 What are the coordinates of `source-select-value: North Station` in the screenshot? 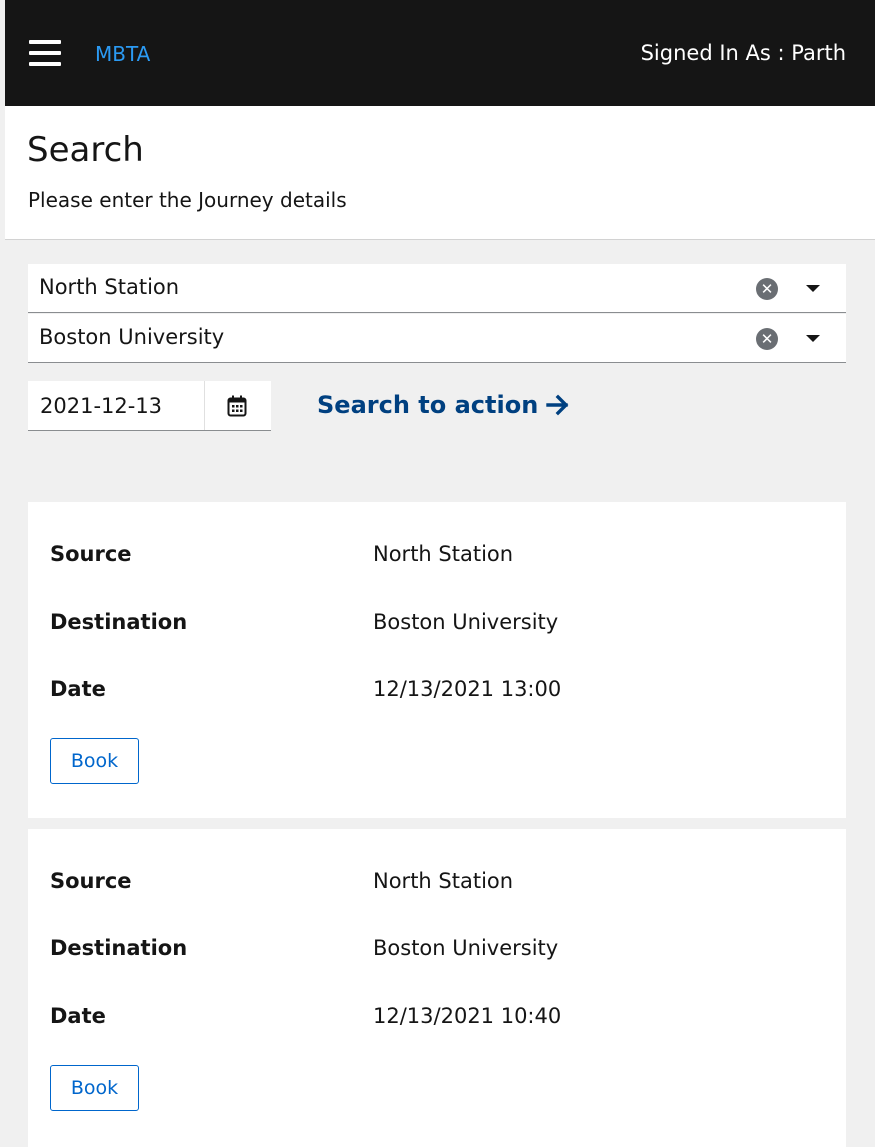 It's located at (109, 287).